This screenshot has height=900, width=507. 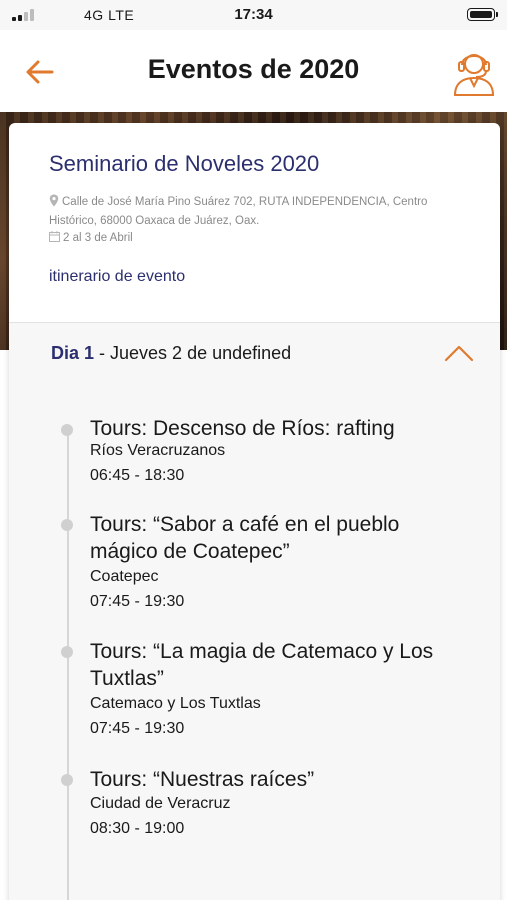 I want to click on item-time: 08:30 - 19:00, so click(x=137, y=828).